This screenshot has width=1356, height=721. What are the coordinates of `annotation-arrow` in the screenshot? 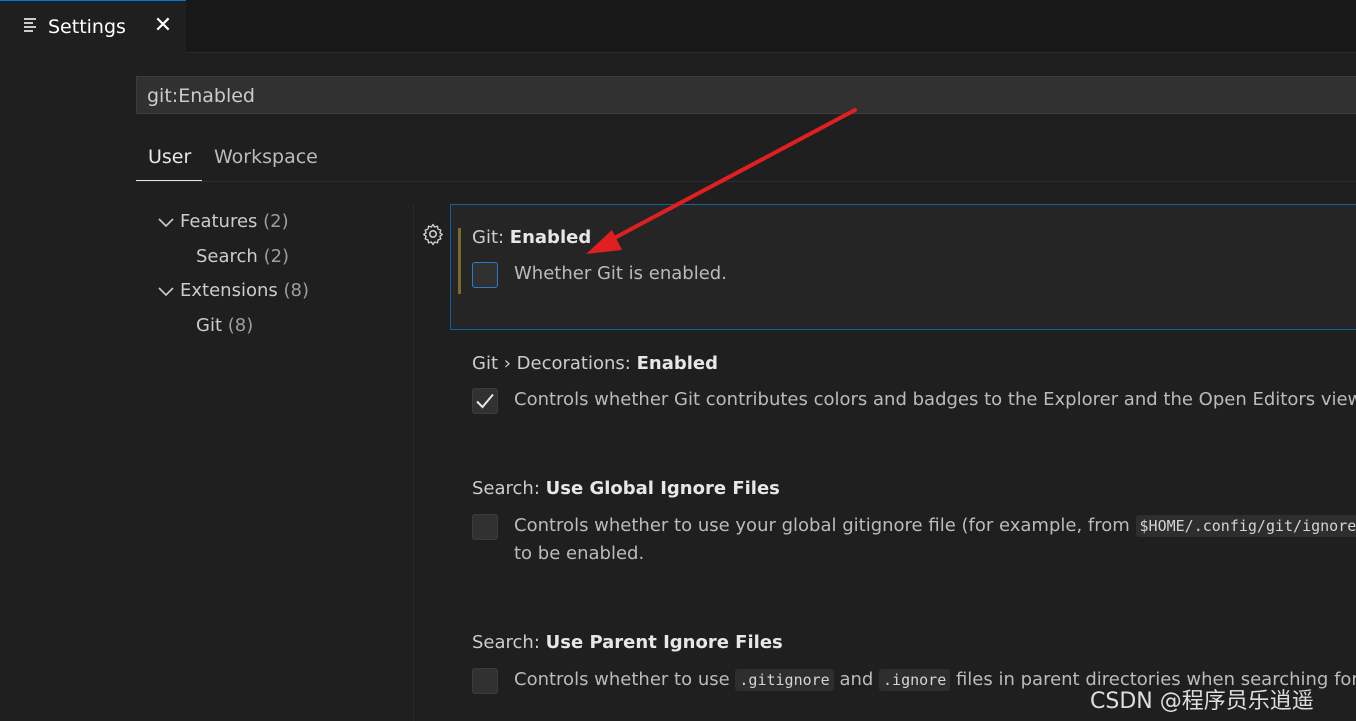 It's located at (721, 181).